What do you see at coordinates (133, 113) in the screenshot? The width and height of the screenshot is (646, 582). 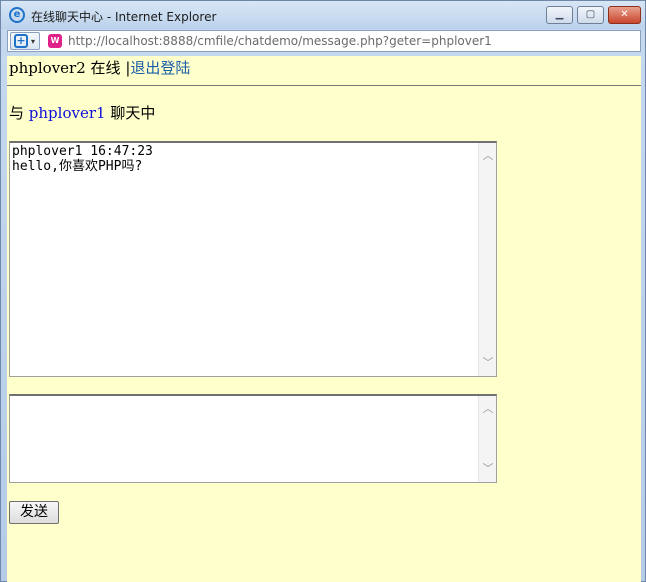 I see `chat-suffix: 聊天中` at bounding box center [133, 113].